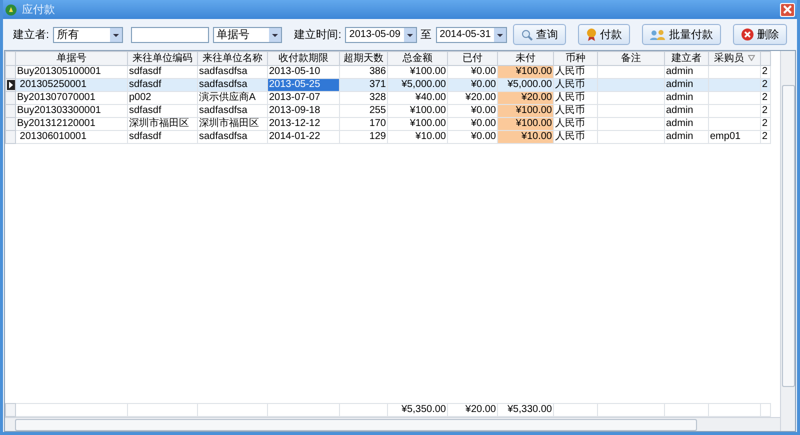  Describe the element at coordinates (163, 137) in the screenshot. I see `table-cell: sdfasdf` at that location.